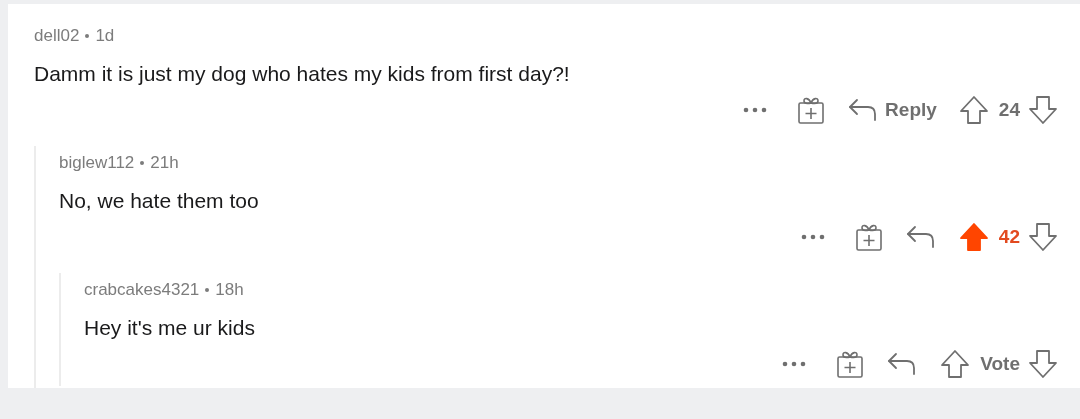  Describe the element at coordinates (105, 36) in the screenshot. I see `comment-age: 1d` at that location.